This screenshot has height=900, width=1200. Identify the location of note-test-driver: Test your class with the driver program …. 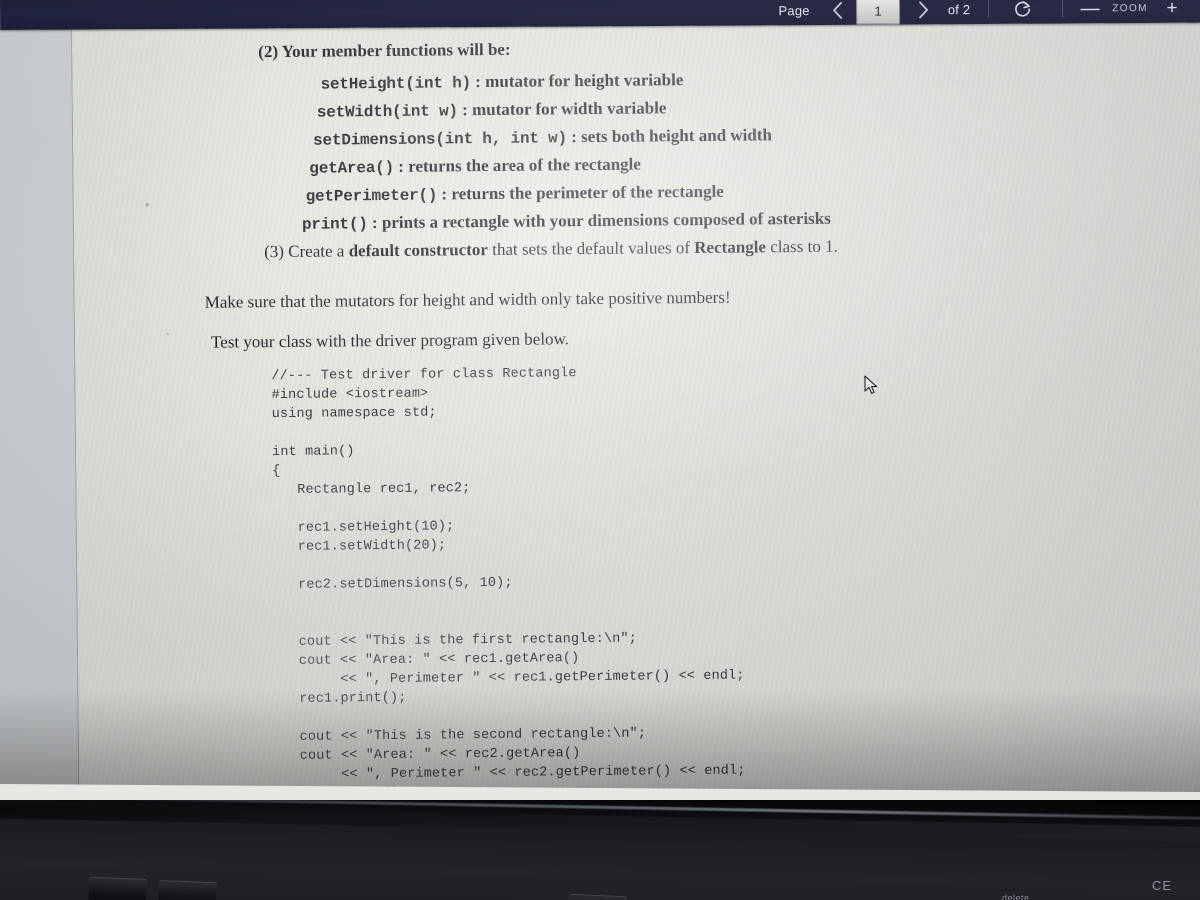
(390, 340).